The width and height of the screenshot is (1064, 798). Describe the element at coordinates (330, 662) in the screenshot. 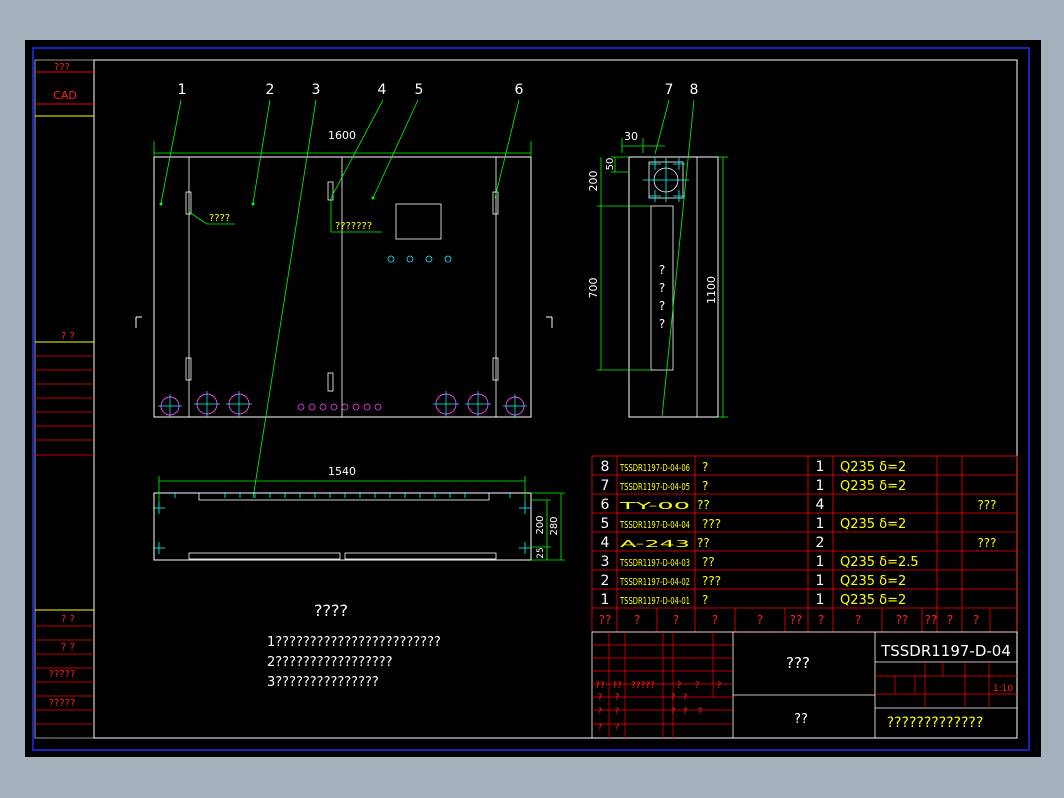

I see `note-line-2: 2?????????????????` at that location.